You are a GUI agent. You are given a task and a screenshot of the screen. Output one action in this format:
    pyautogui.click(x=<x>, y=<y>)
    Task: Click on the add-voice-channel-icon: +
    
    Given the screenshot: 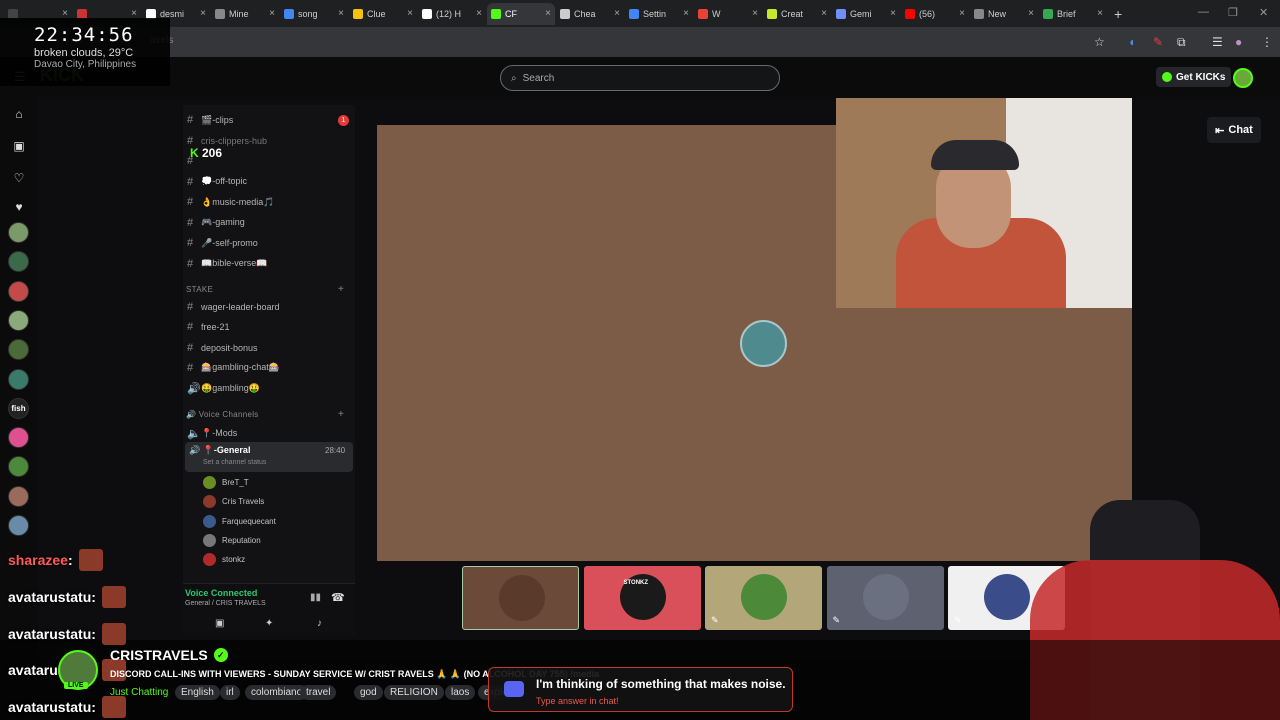 What is the action you would take?
    pyautogui.click(x=341, y=414)
    